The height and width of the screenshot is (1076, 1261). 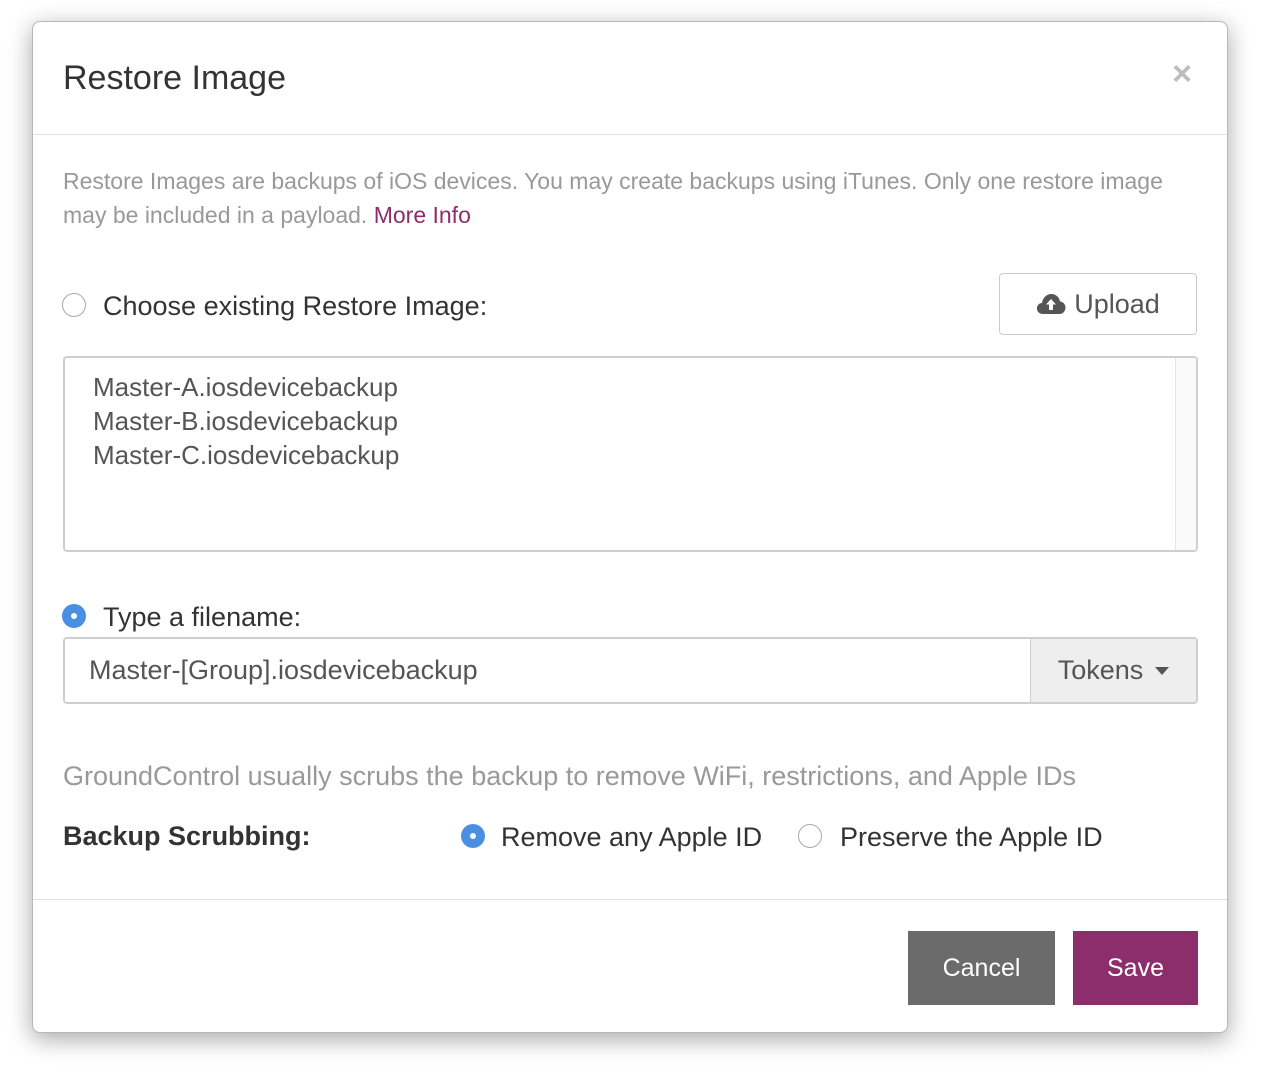 What do you see at coordinates (632, 837) in the screenshot?
I see `remove-apple-id-label: Remove any Apple ID` at bounding box center [632, 837].